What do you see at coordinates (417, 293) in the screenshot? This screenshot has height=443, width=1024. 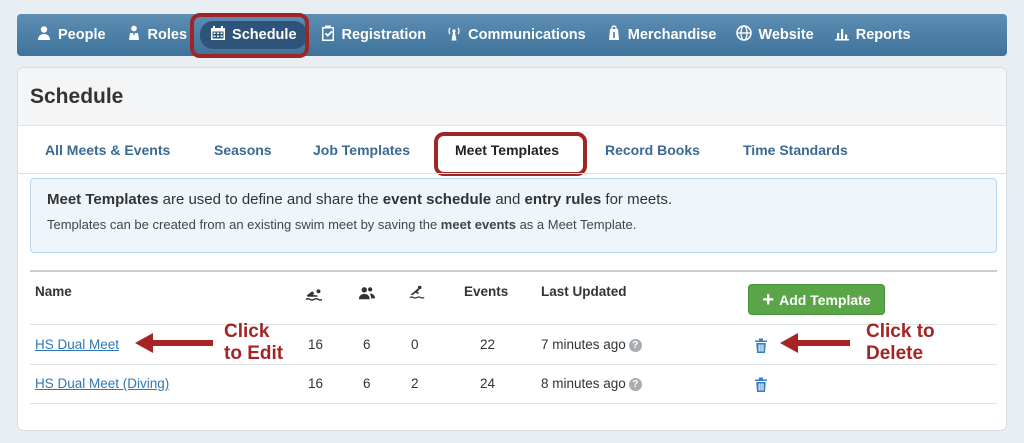 I see `diver-icon` at bounding box center [417, 293].